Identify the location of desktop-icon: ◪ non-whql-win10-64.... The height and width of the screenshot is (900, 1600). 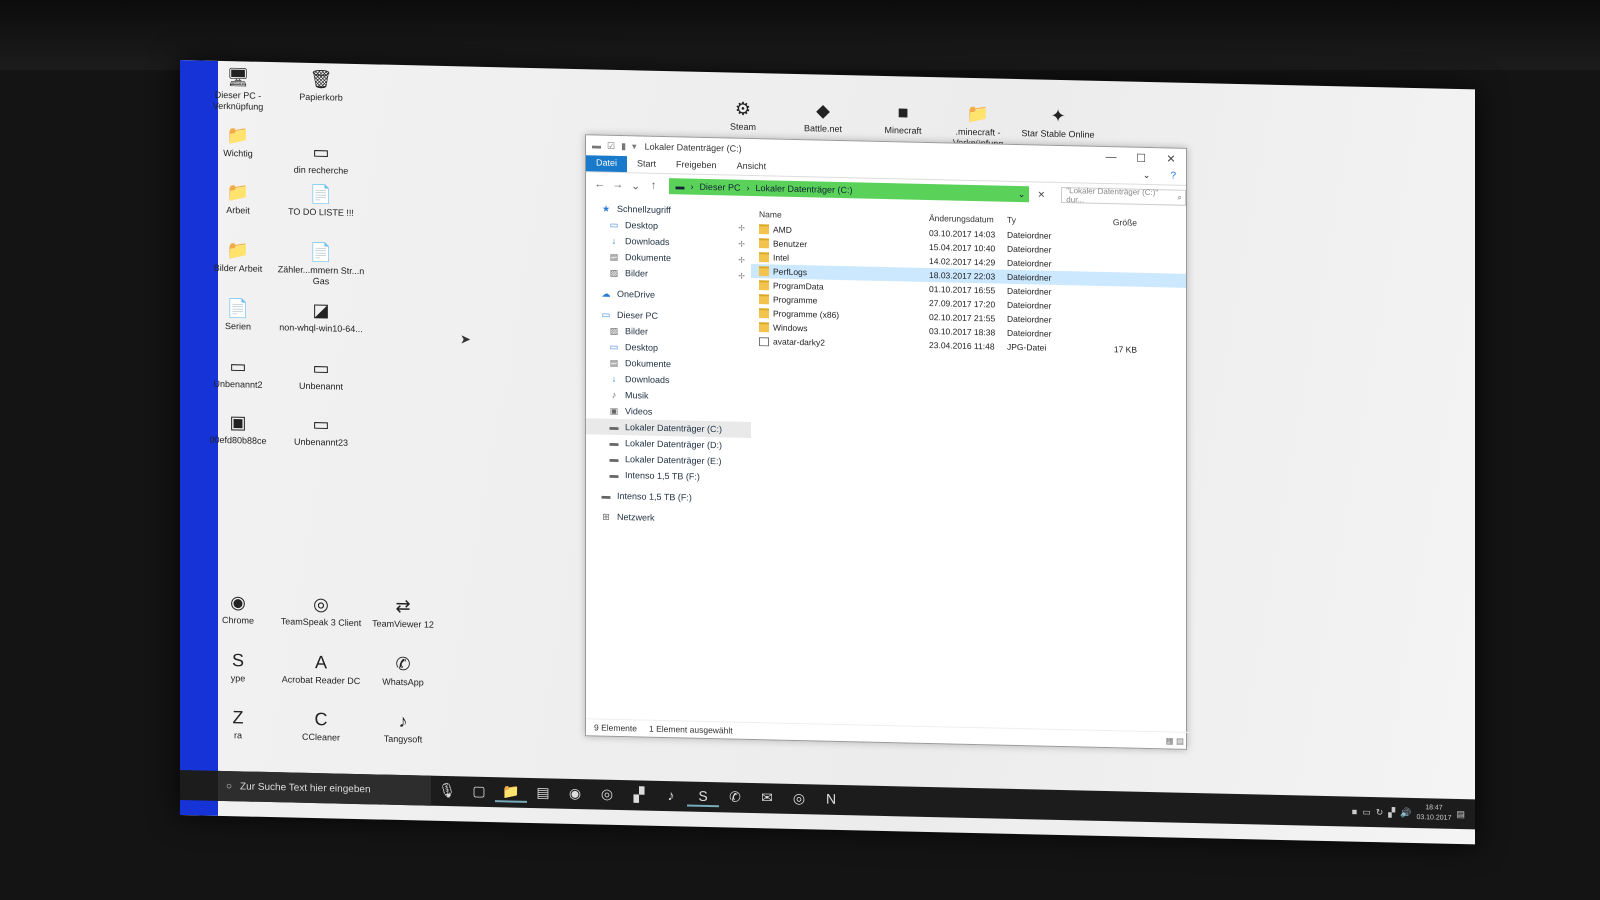
(321, 316).